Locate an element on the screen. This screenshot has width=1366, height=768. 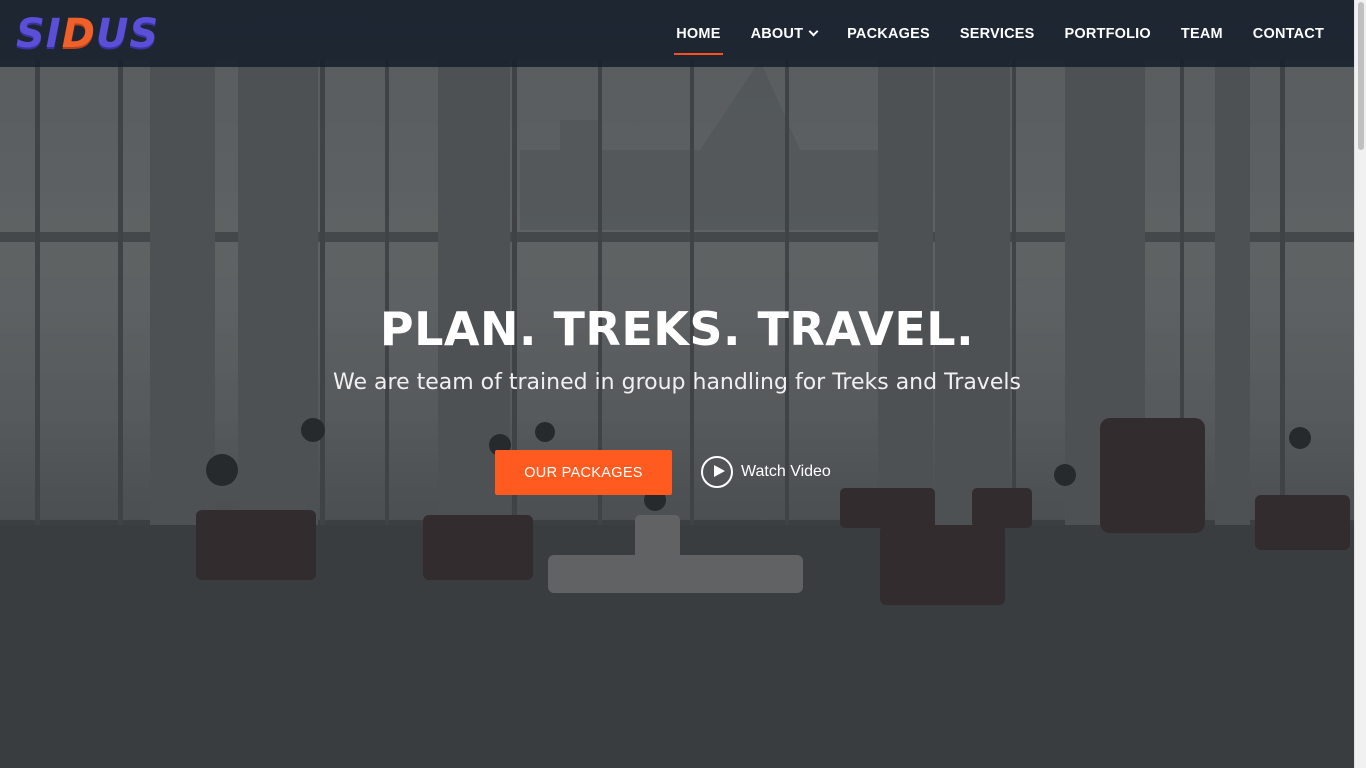
nav-item-home: HOME is located at coordinates (698, 40).